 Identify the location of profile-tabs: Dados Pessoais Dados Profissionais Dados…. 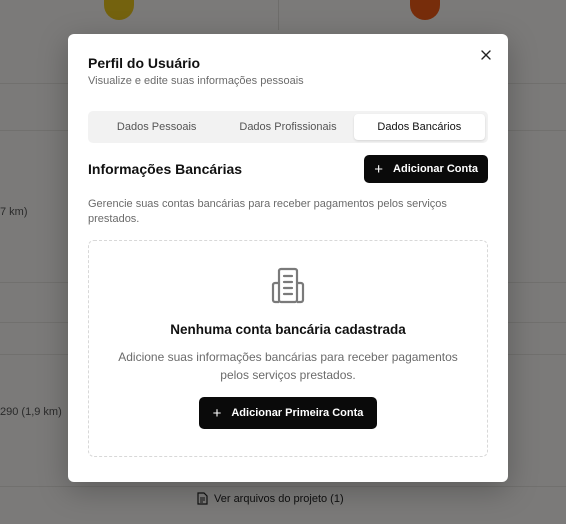
(288, 127).